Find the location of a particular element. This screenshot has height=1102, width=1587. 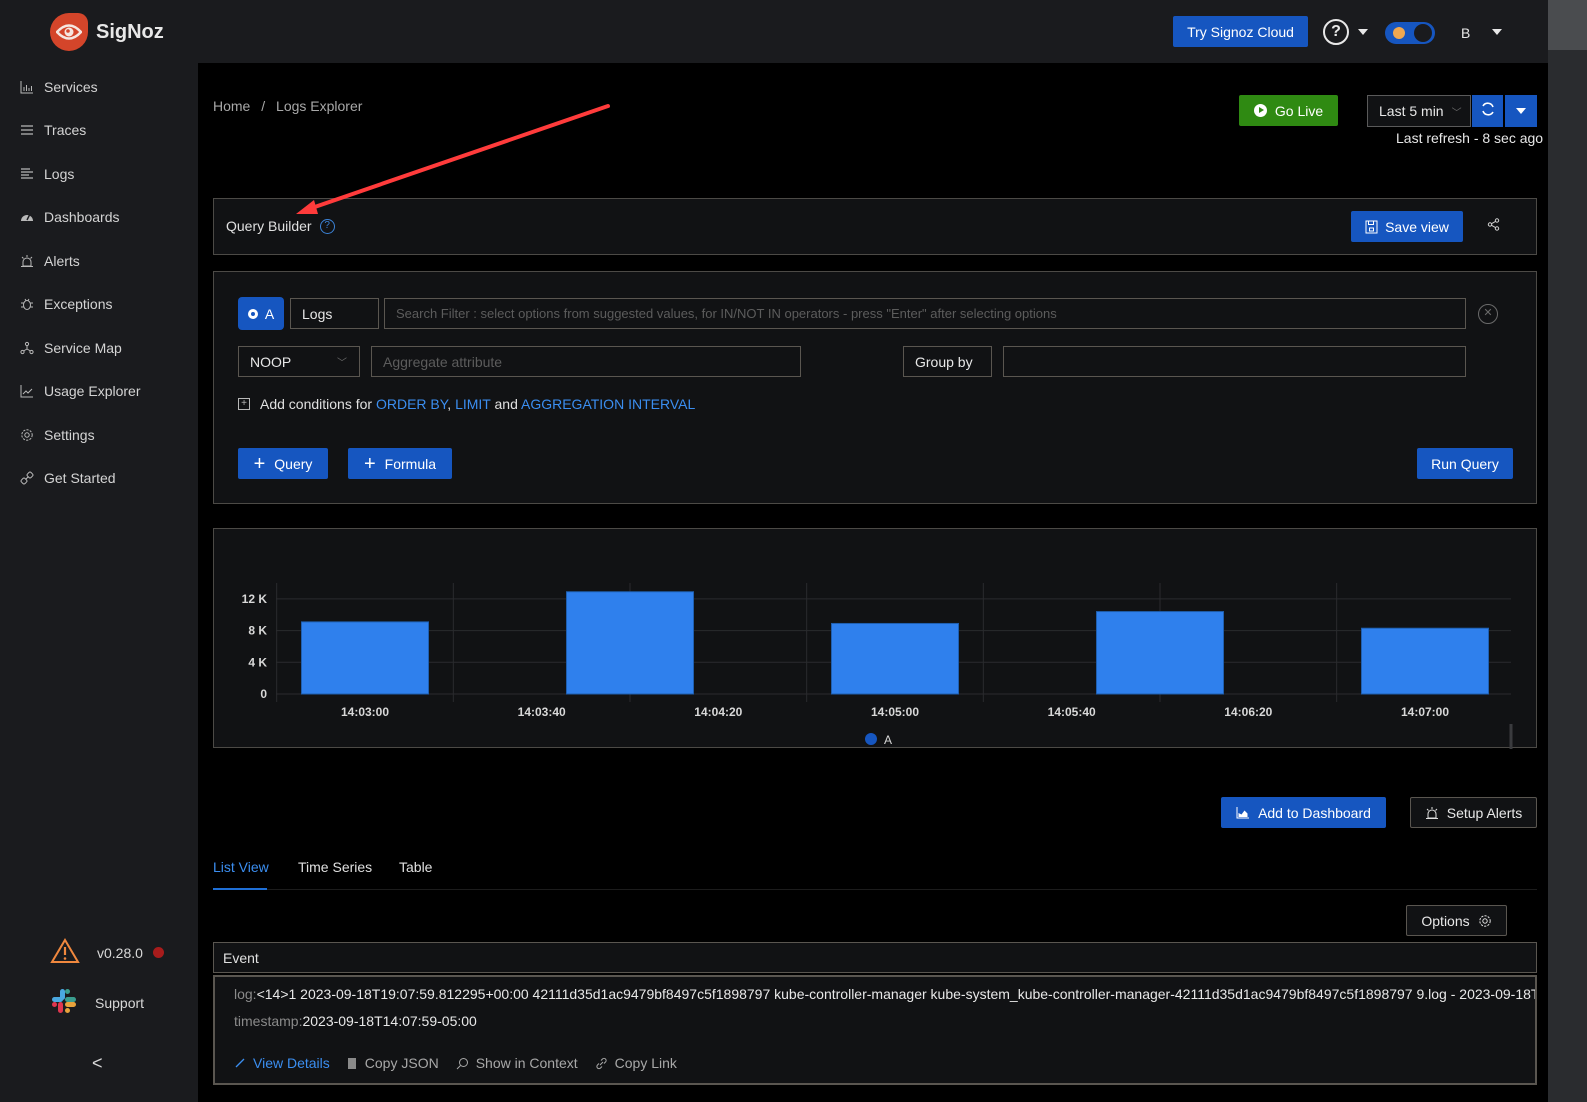

log-timestamp: timestamp:2023-09-18T14:07:59-05:00 is located at coordinates (355, 1021).